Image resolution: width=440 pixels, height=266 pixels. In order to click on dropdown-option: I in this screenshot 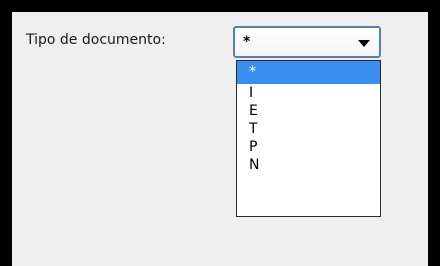, I will do `click(308, 93)`.